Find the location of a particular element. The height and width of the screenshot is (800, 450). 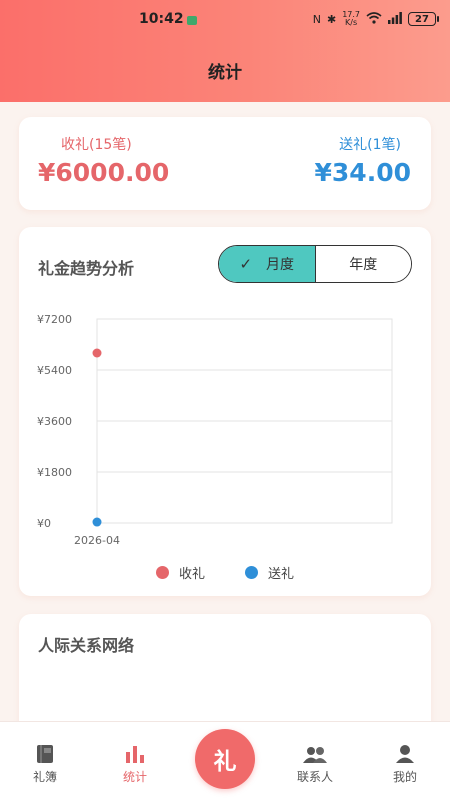

network-title: 人际关系网络 is located at coordinates (86, 645).